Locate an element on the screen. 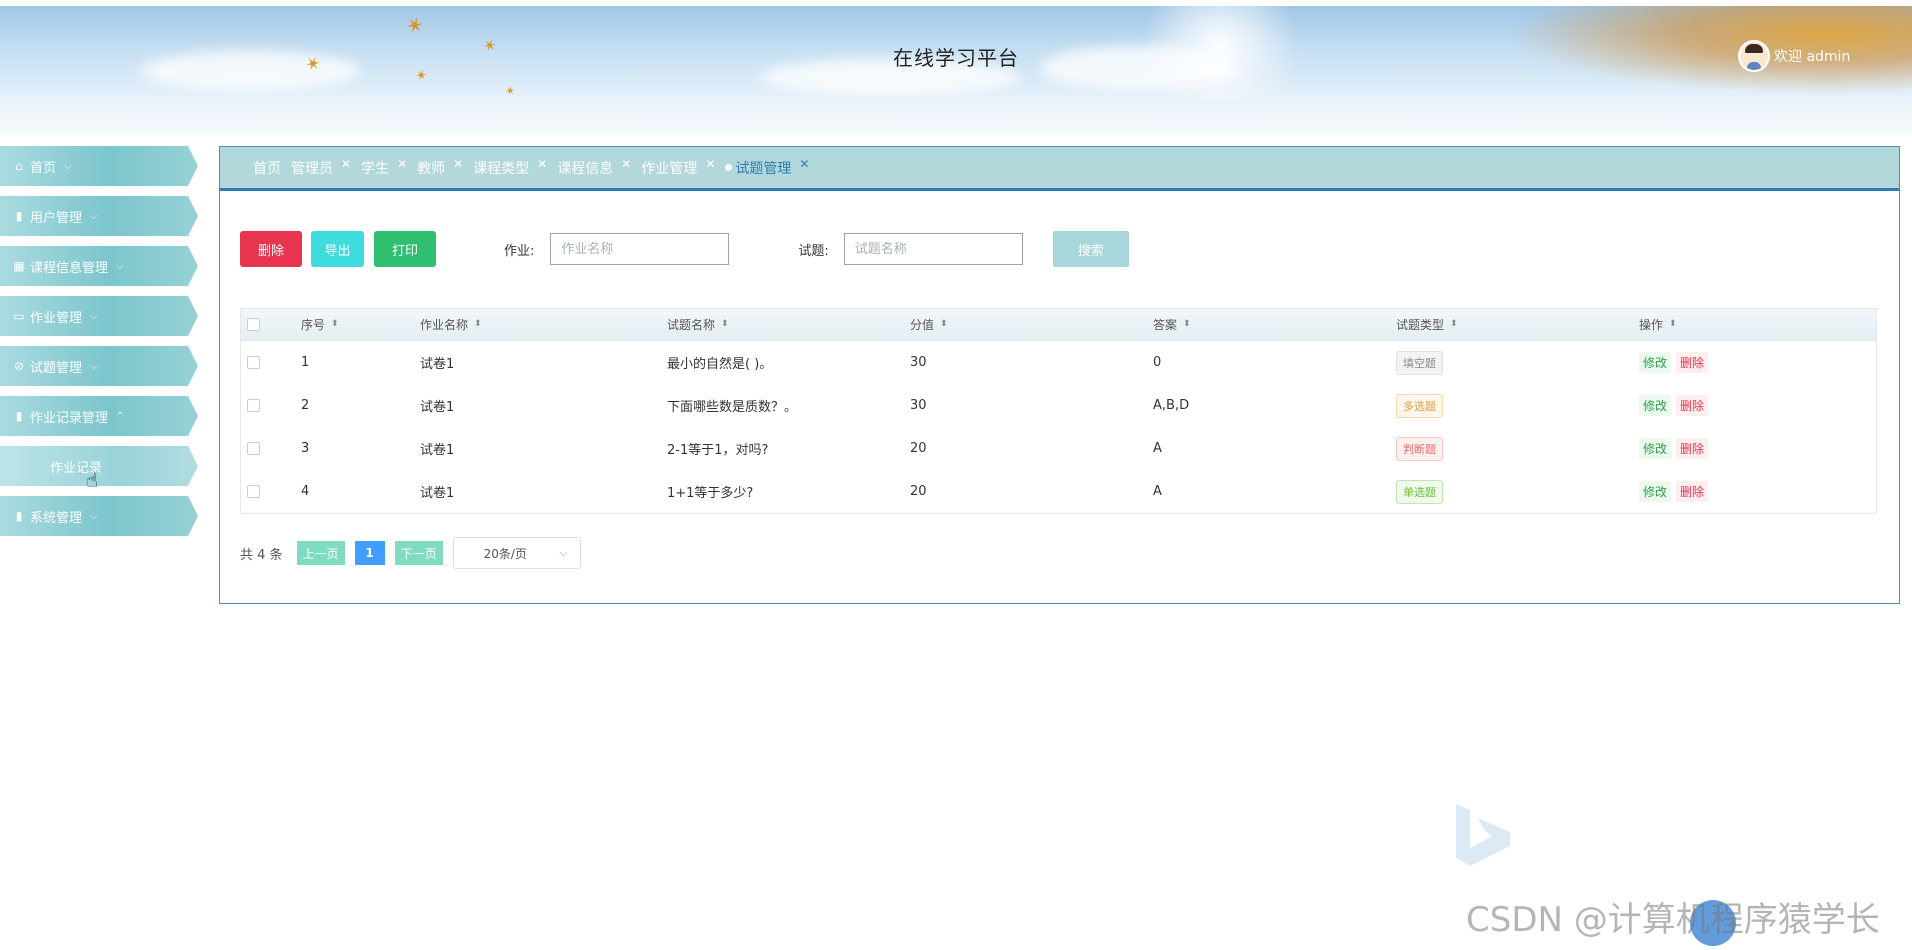 This screenshot has height=950, width=1912. pagination: 共 4 条 上一页 1 下一页 20条/页 ⌵ is located at coordinates (410, 553).